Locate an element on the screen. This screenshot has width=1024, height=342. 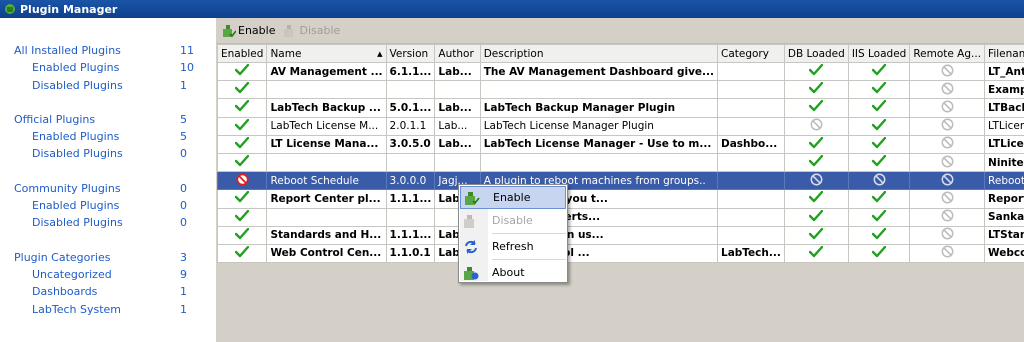
column-header-label: Version is located at coordinates (409, 53).